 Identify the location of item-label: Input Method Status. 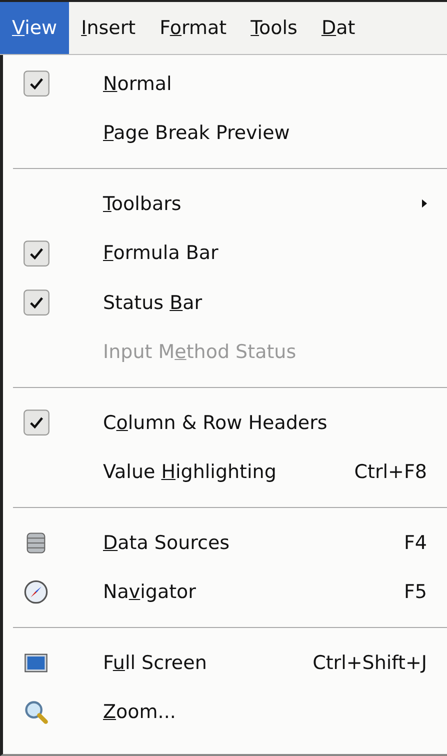
(199, 352).